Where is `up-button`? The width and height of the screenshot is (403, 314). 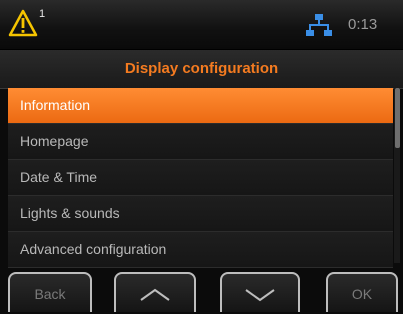 up-button is located at coordinates (155, 292).